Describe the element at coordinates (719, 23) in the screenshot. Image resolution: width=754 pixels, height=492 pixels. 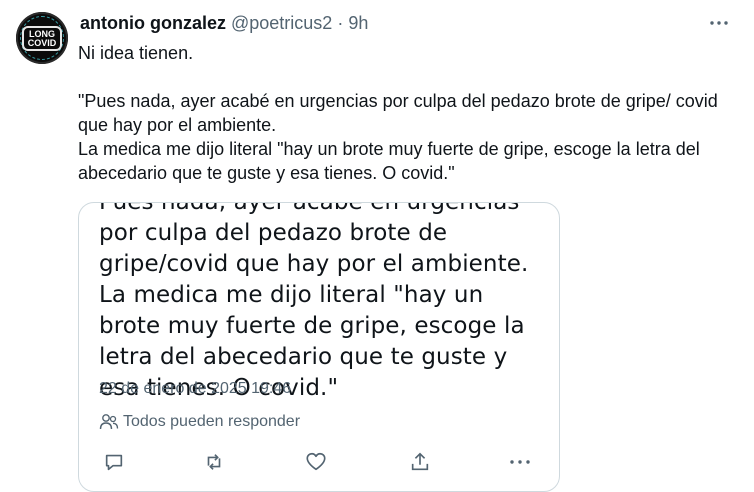
I see `more-horizontal-icon` at that location.